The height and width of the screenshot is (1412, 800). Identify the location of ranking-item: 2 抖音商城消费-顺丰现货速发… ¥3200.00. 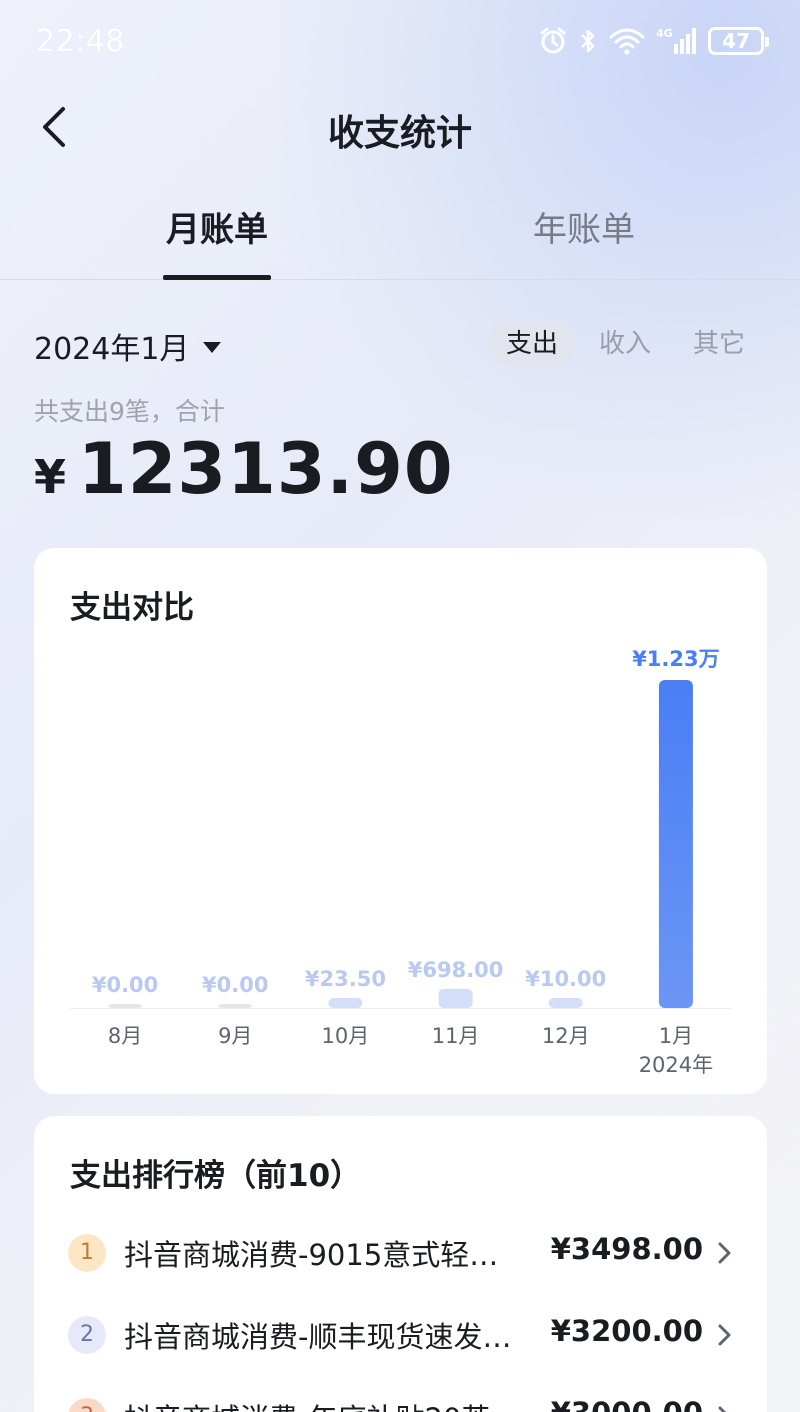
(400, 1334).